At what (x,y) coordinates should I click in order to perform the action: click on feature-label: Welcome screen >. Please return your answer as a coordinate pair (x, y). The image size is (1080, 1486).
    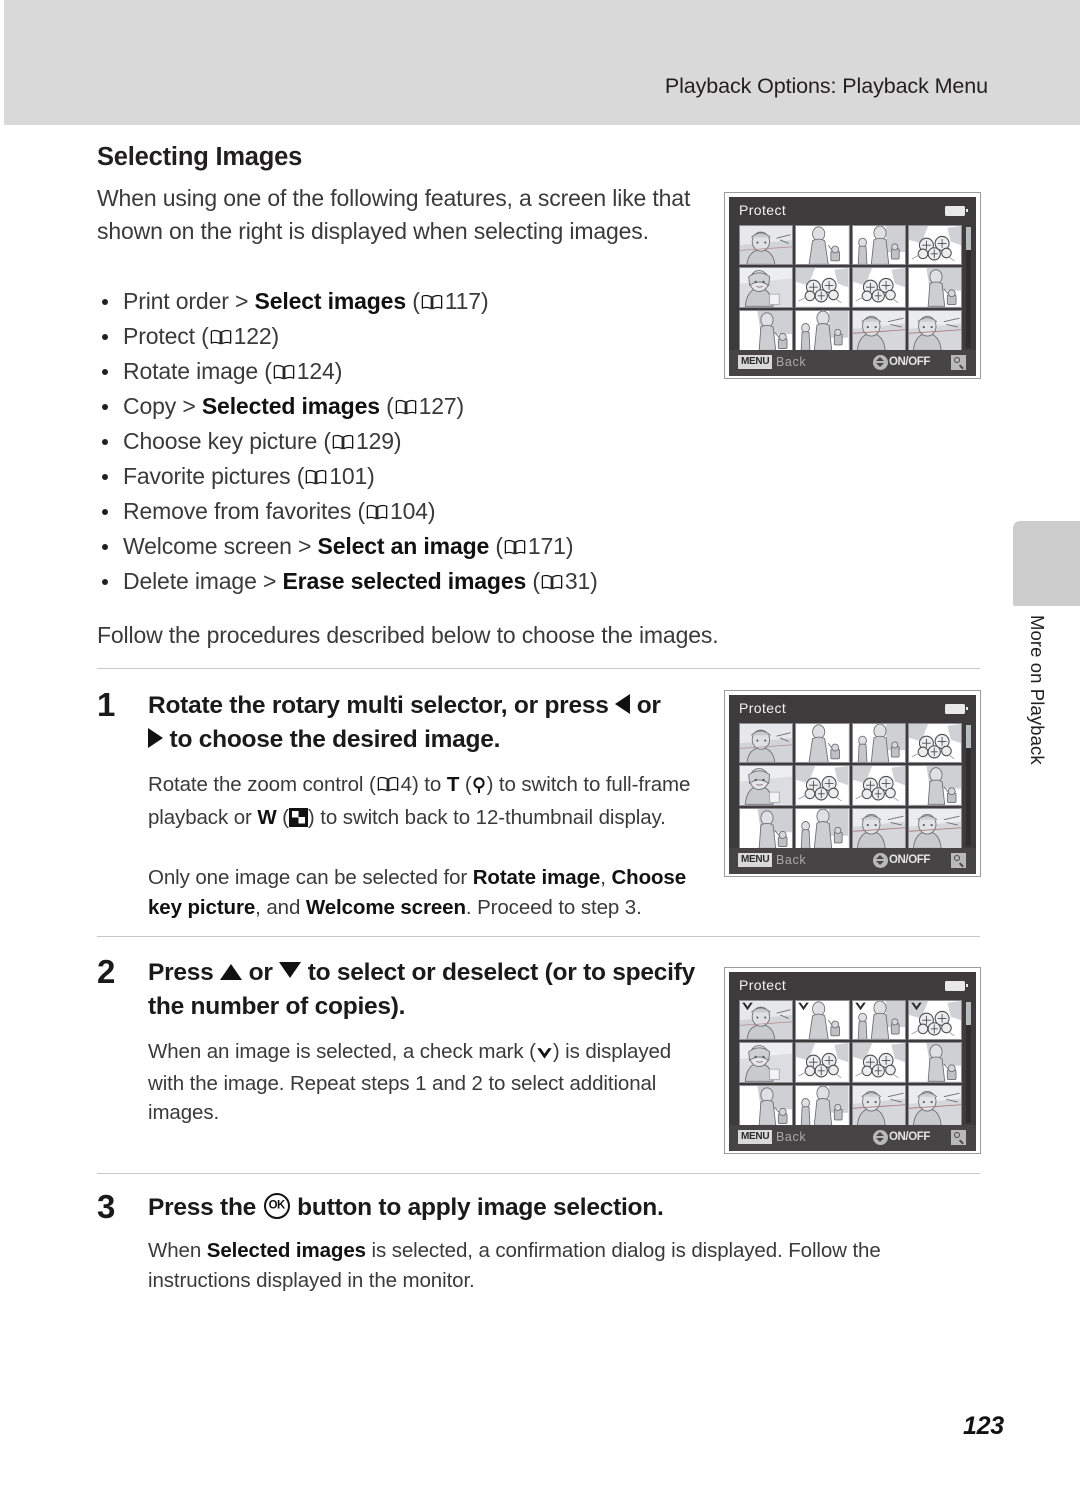
    Looking at the image, I should click on (220, 546).